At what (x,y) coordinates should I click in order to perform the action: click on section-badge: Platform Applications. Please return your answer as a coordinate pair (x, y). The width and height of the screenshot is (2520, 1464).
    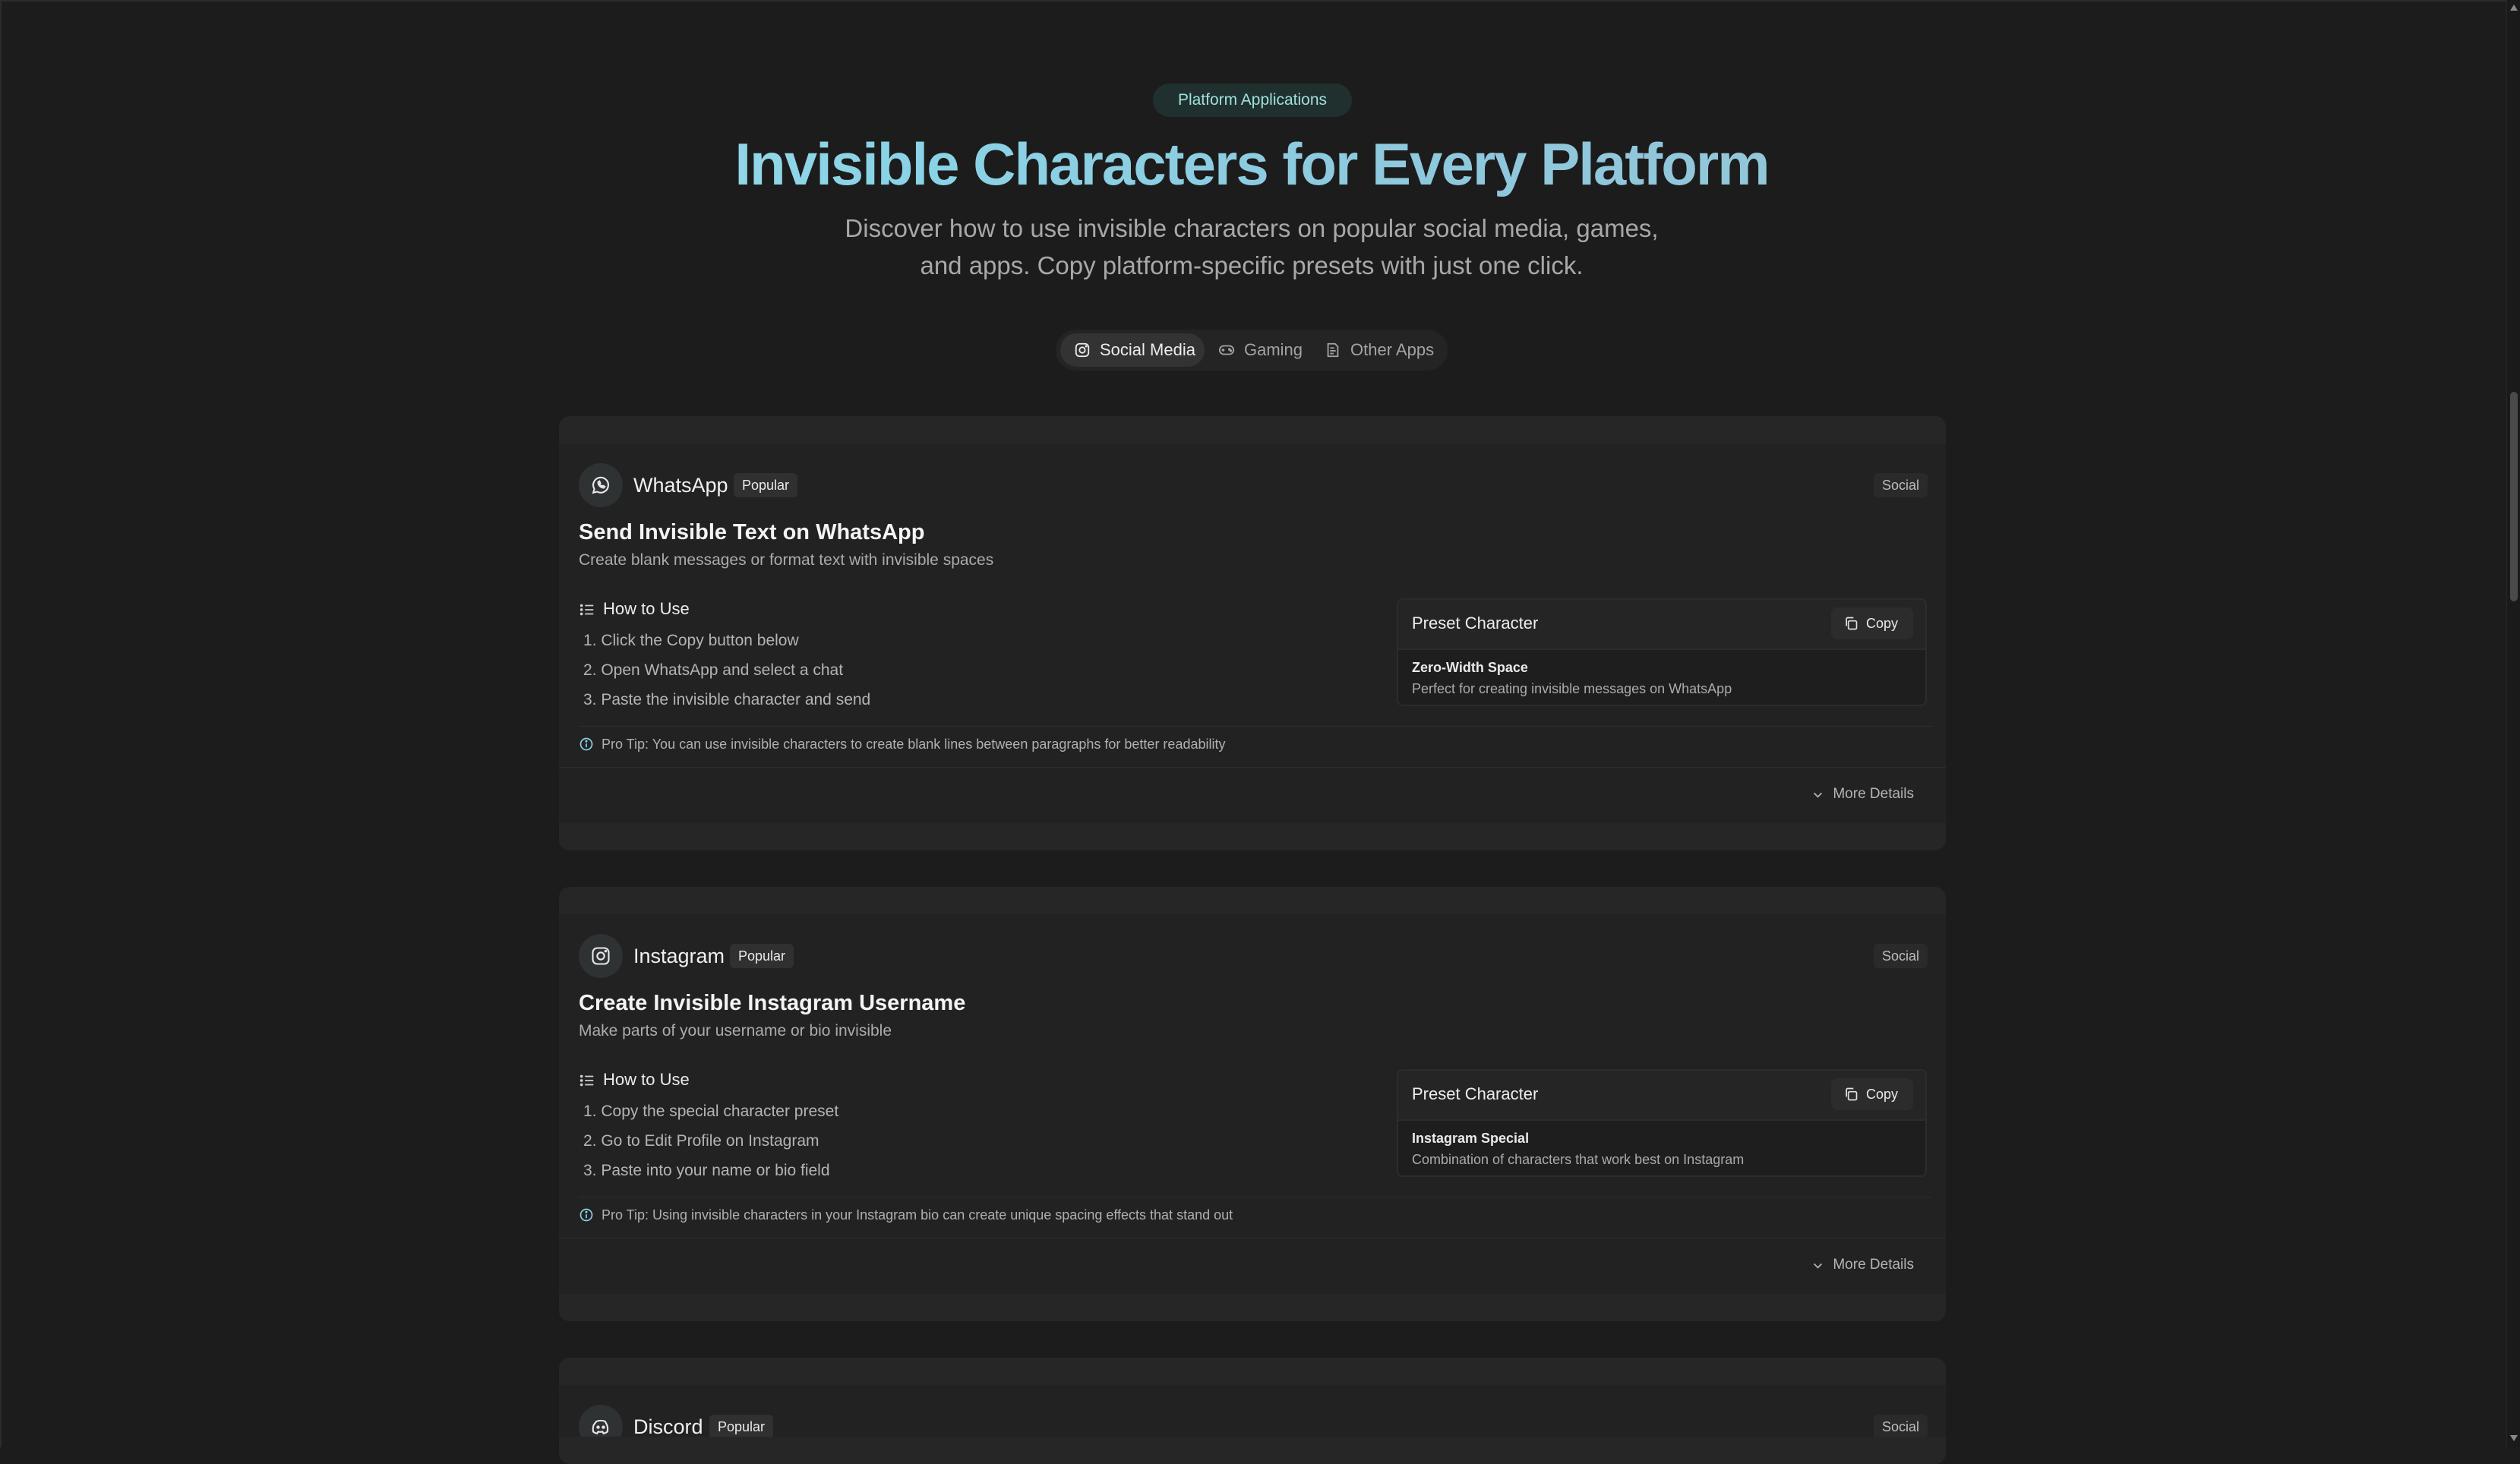
    Looking at the image, I should click on (1252, 100).